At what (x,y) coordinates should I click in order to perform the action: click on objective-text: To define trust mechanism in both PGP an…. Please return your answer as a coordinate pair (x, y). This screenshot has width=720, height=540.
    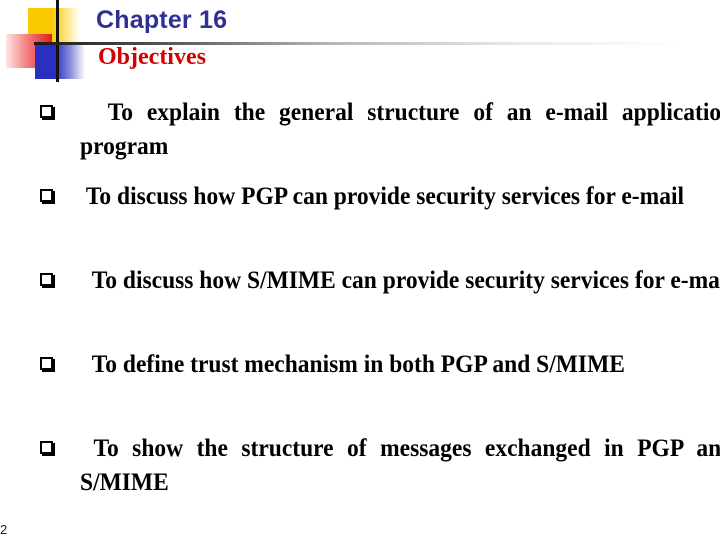
    Looking at the image, I should click on (352, 364).